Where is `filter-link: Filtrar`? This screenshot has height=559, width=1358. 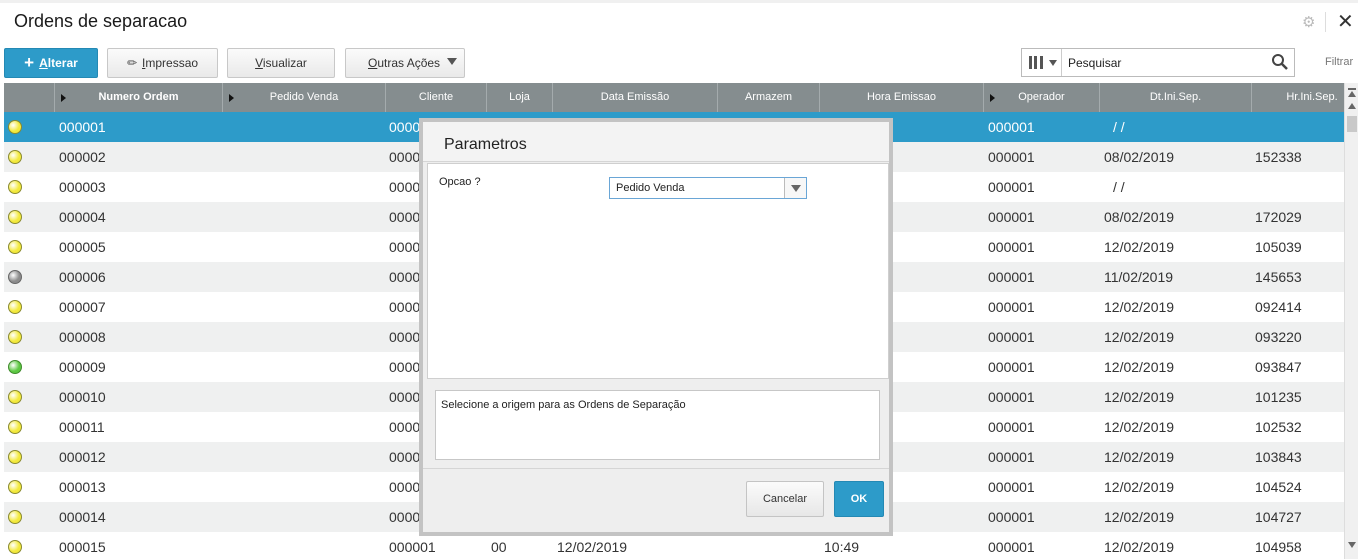
filter-link: Filtrar is located at coordinates (1339, 62).